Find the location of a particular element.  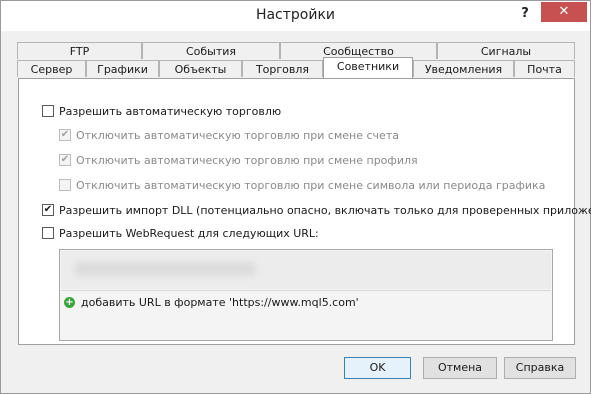

add-icon: + is located at coordinates (69, 302).